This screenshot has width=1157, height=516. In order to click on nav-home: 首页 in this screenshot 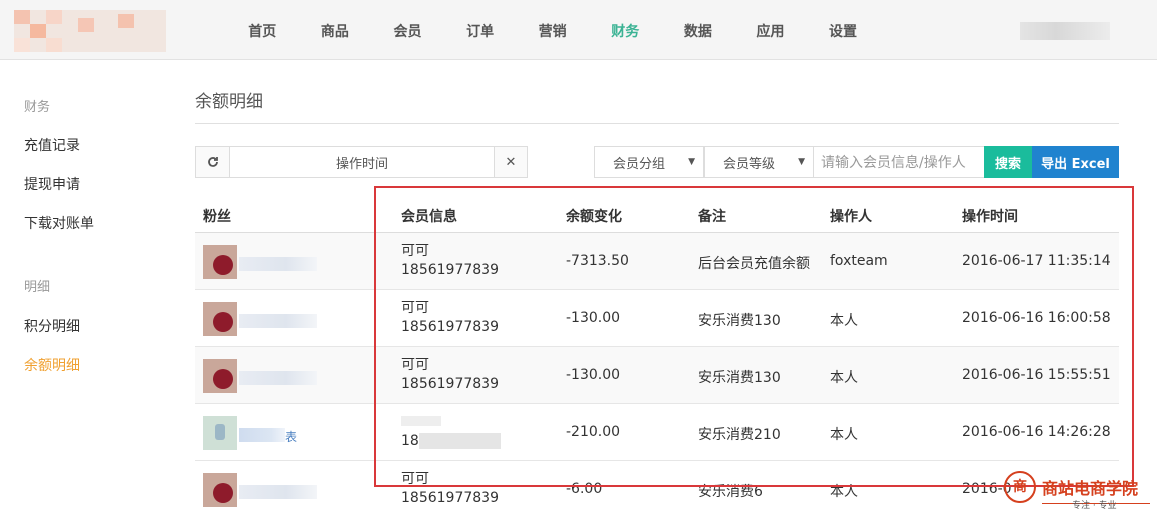, I will do `click(262, 30)`.